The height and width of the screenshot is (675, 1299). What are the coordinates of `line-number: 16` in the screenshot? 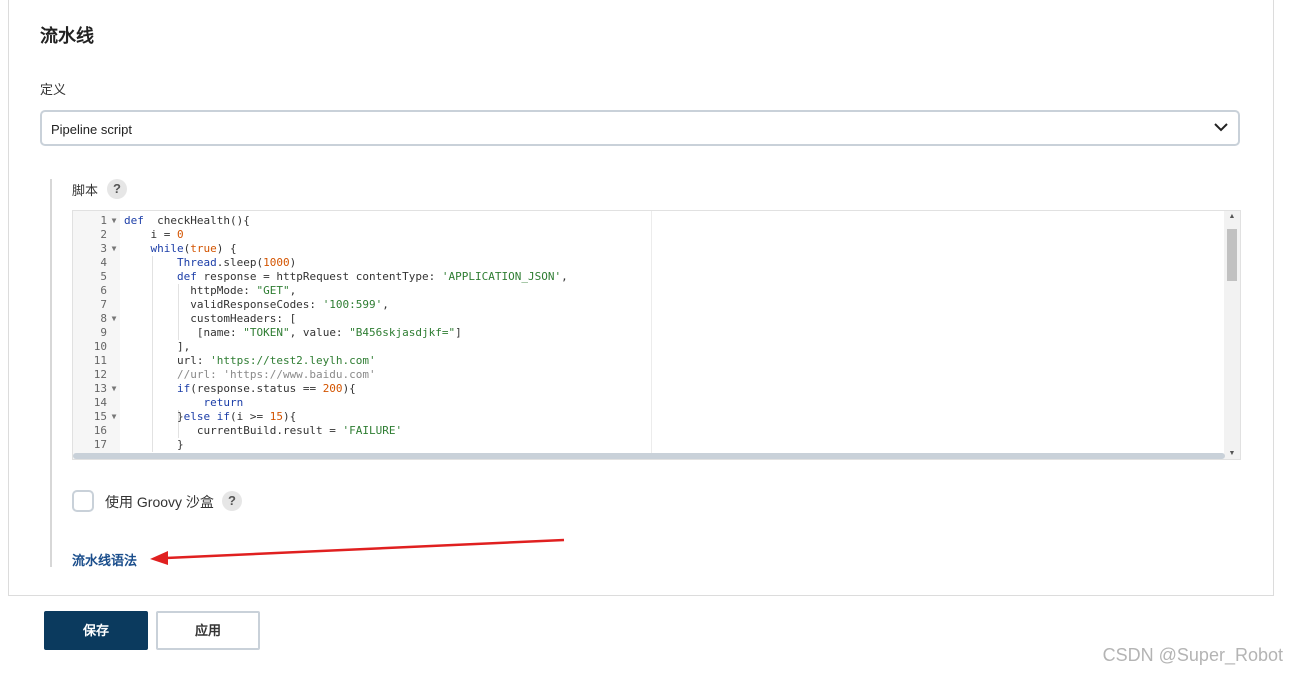 It's located at (100, 430).